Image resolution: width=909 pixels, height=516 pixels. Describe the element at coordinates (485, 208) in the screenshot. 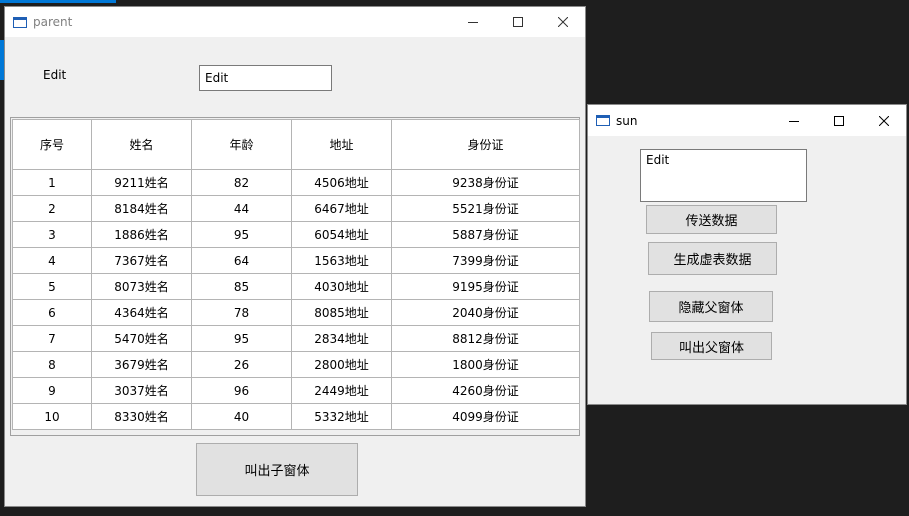

I see `table-cell: 5521身份证` at that location.